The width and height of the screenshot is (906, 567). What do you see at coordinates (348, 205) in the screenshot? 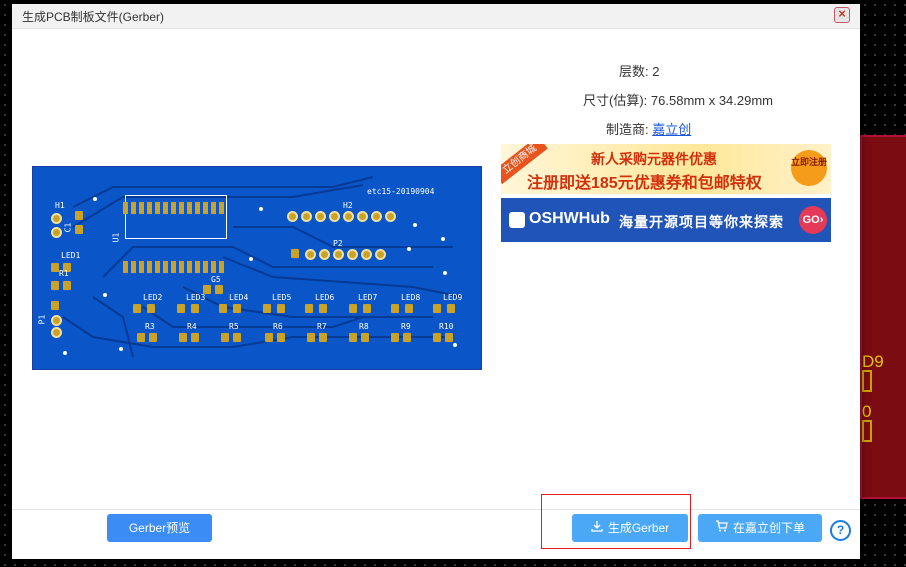
I see `designator-h2: H2` at bounding box center [348, 205].